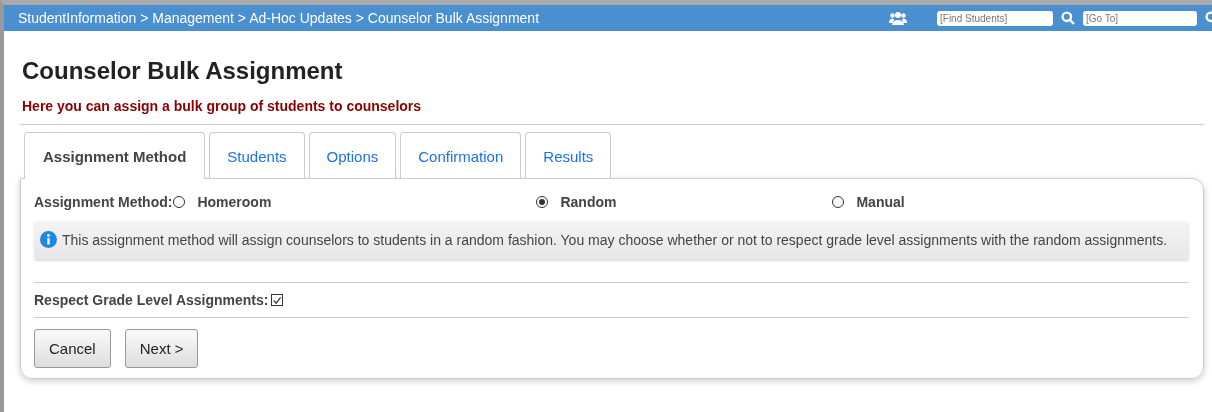 Image resolution: width=1212 pixels, height=412 pixels. What do you see at coordinates (880, 202) in the screenshot?
I see `radio-label: Manual` at bounding box center [880, 202].